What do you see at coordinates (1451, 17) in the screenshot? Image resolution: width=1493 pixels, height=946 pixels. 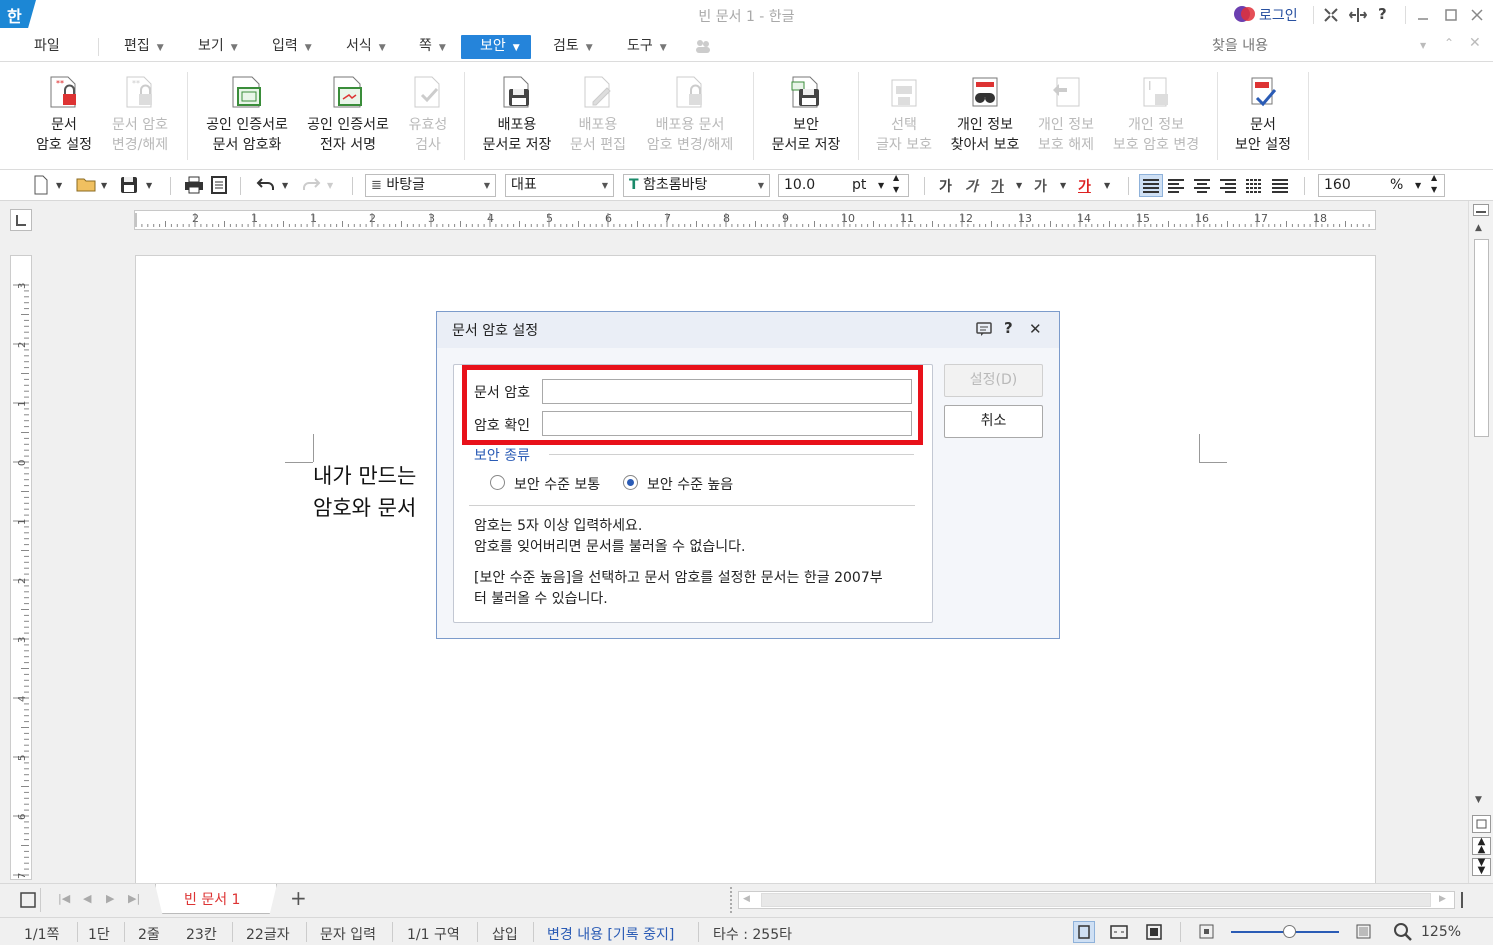 I see `maximize-icon` at bounding box center [1451, 17].